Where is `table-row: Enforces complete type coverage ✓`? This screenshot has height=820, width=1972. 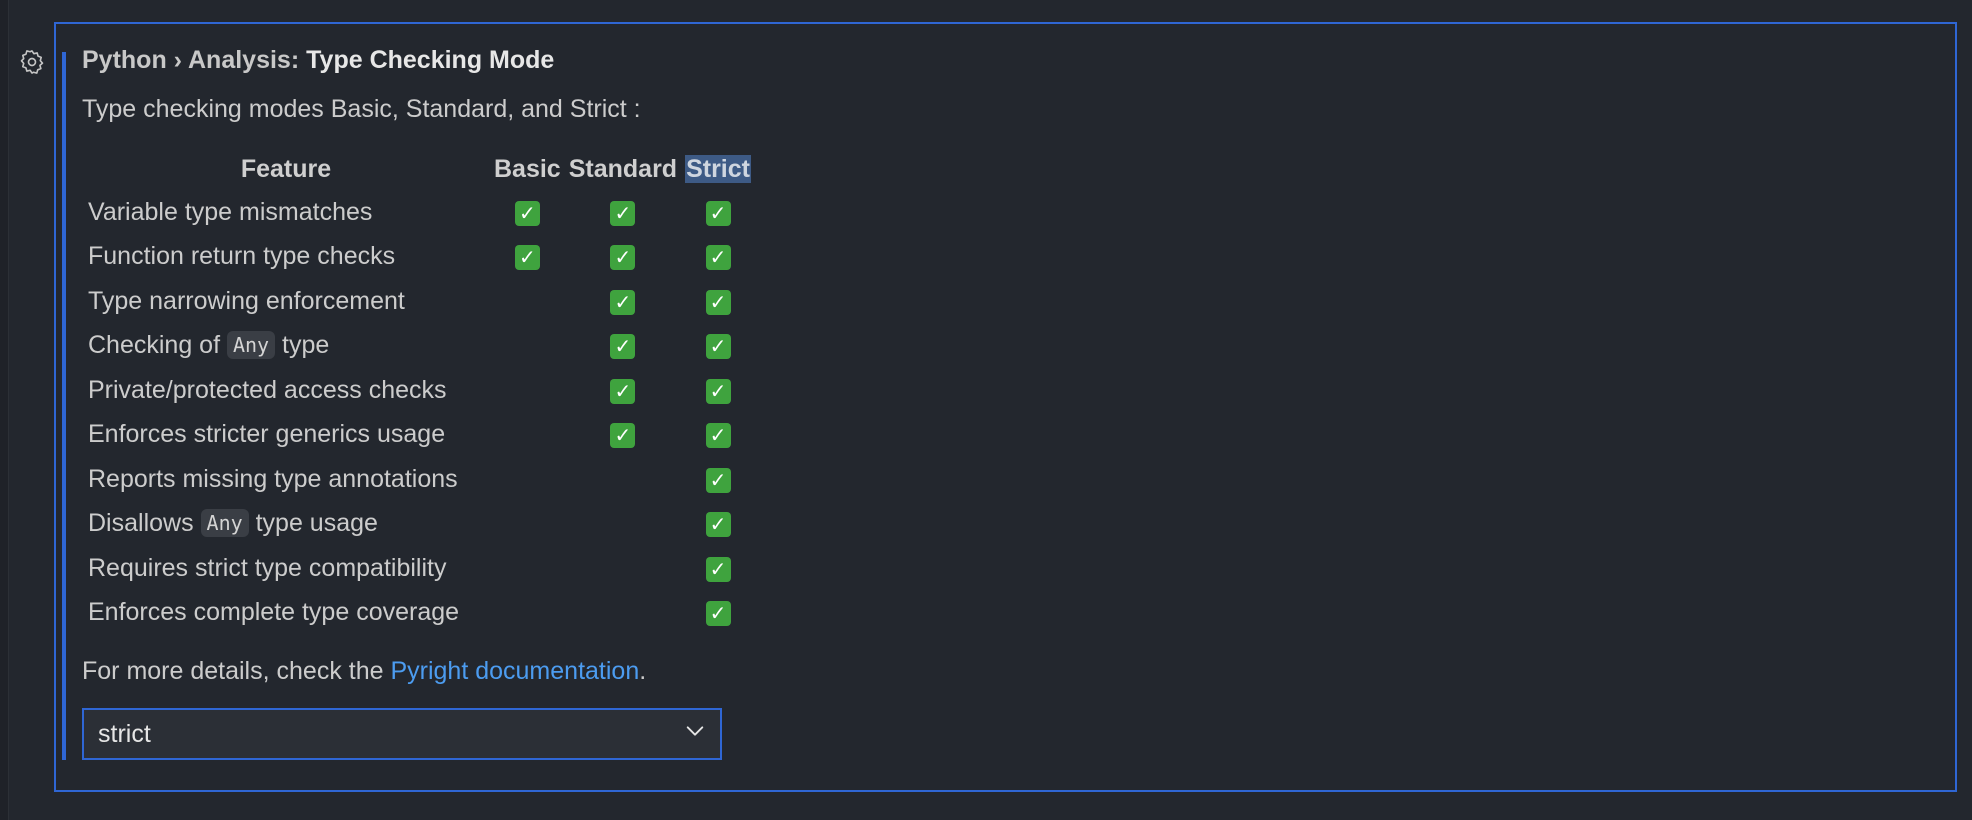
table-row: Enforces complete type coverage ✓ is located at coordinates (418, 613).